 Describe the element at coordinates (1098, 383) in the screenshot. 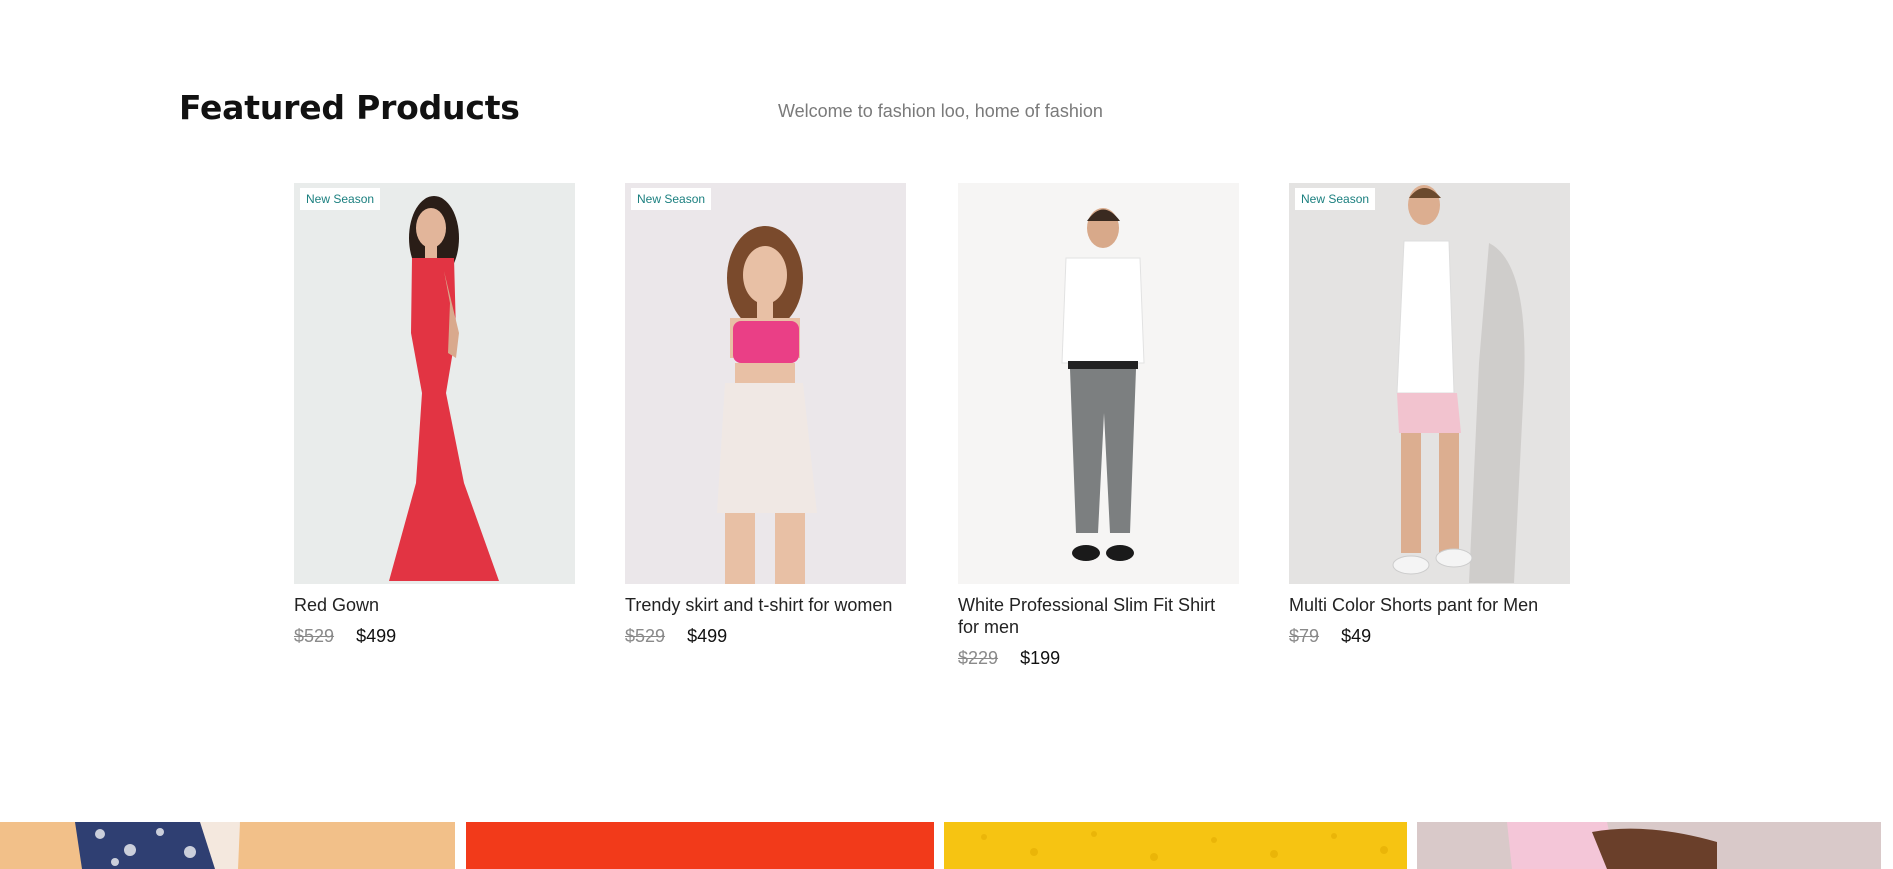

I see `product-image` at that location.